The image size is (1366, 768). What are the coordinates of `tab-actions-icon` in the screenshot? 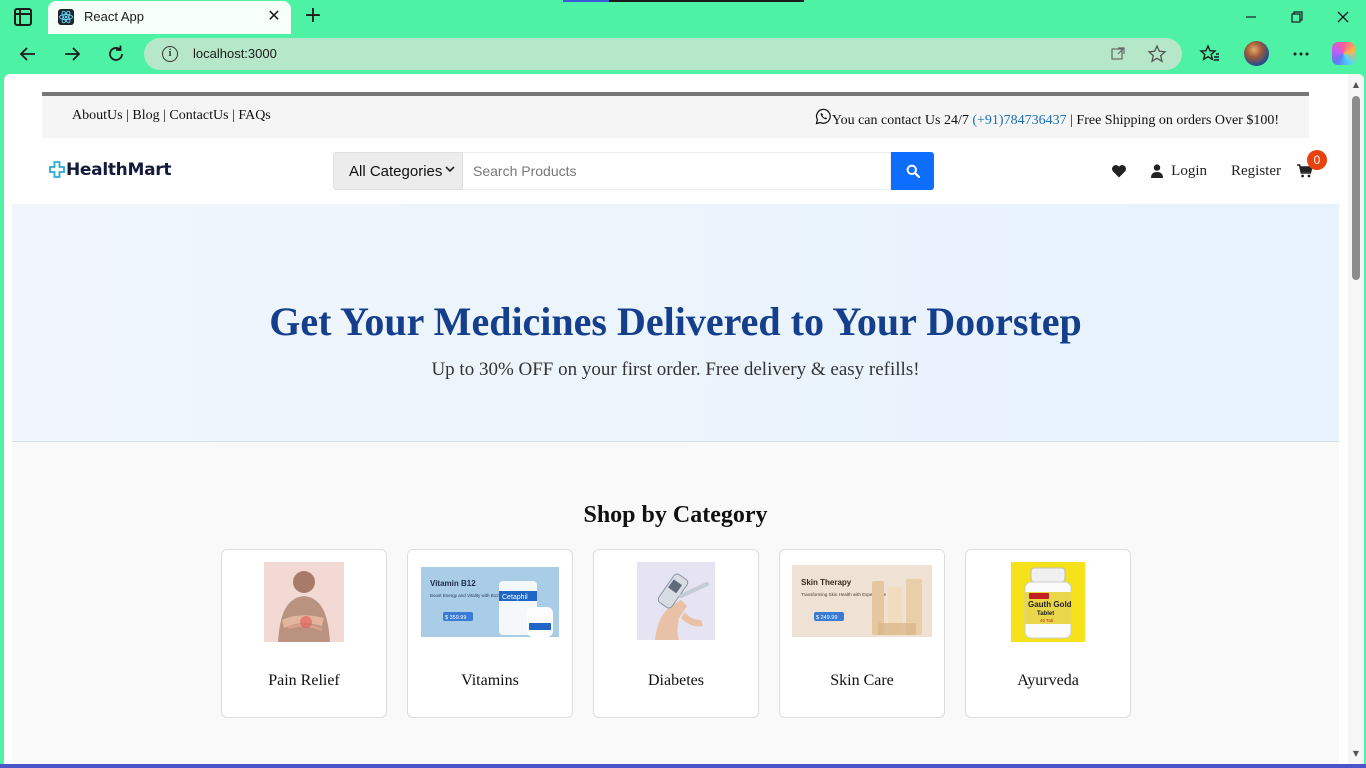 It's located at (23, 17).